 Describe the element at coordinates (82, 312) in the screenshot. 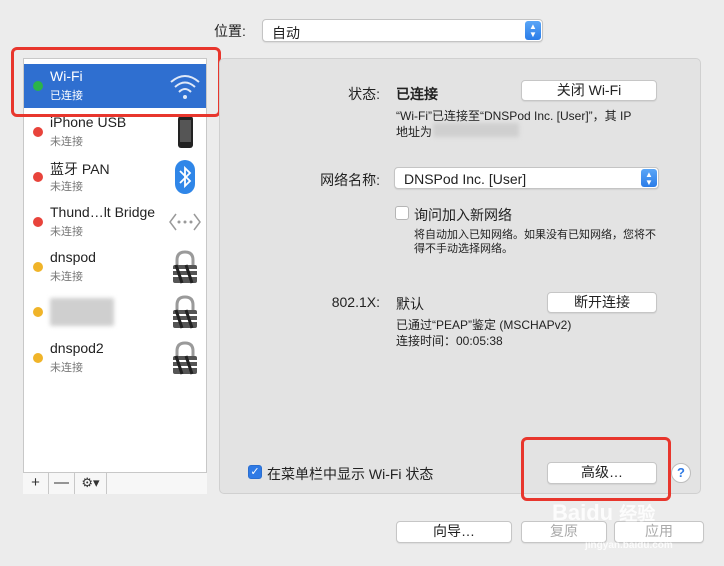

I see `blurred-service-name` at that location.